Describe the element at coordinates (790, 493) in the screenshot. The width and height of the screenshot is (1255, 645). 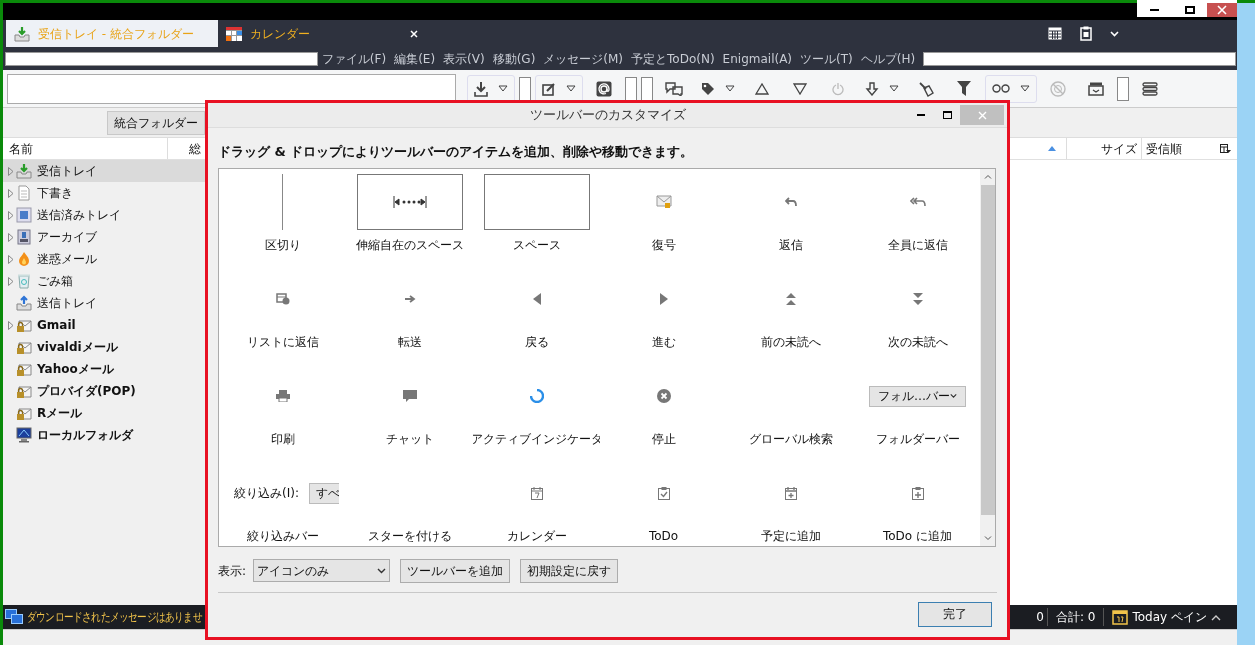
I see `calendar-add-icon` at that location.